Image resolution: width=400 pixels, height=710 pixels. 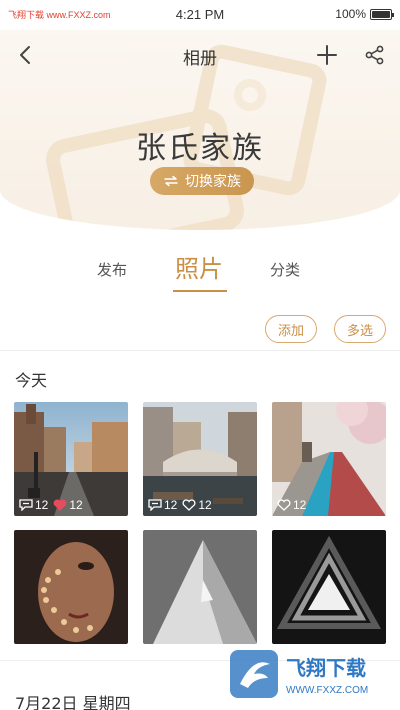 I want to click on section-title-date: 7月22日 星期四, so click(x=73, y=702).